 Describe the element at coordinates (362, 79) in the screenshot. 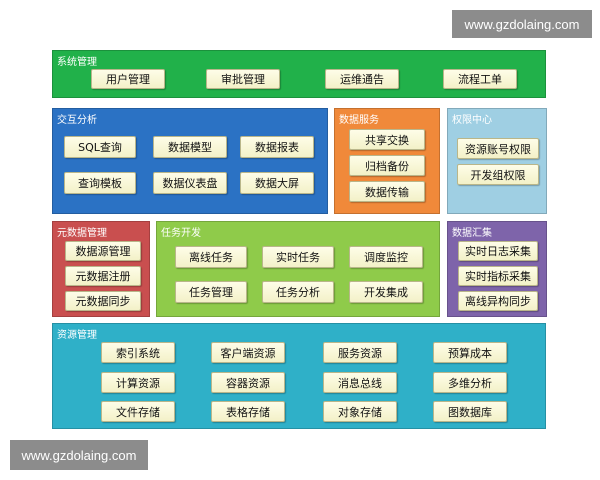

I see `ops-notice-button: 运维通告` at that location.